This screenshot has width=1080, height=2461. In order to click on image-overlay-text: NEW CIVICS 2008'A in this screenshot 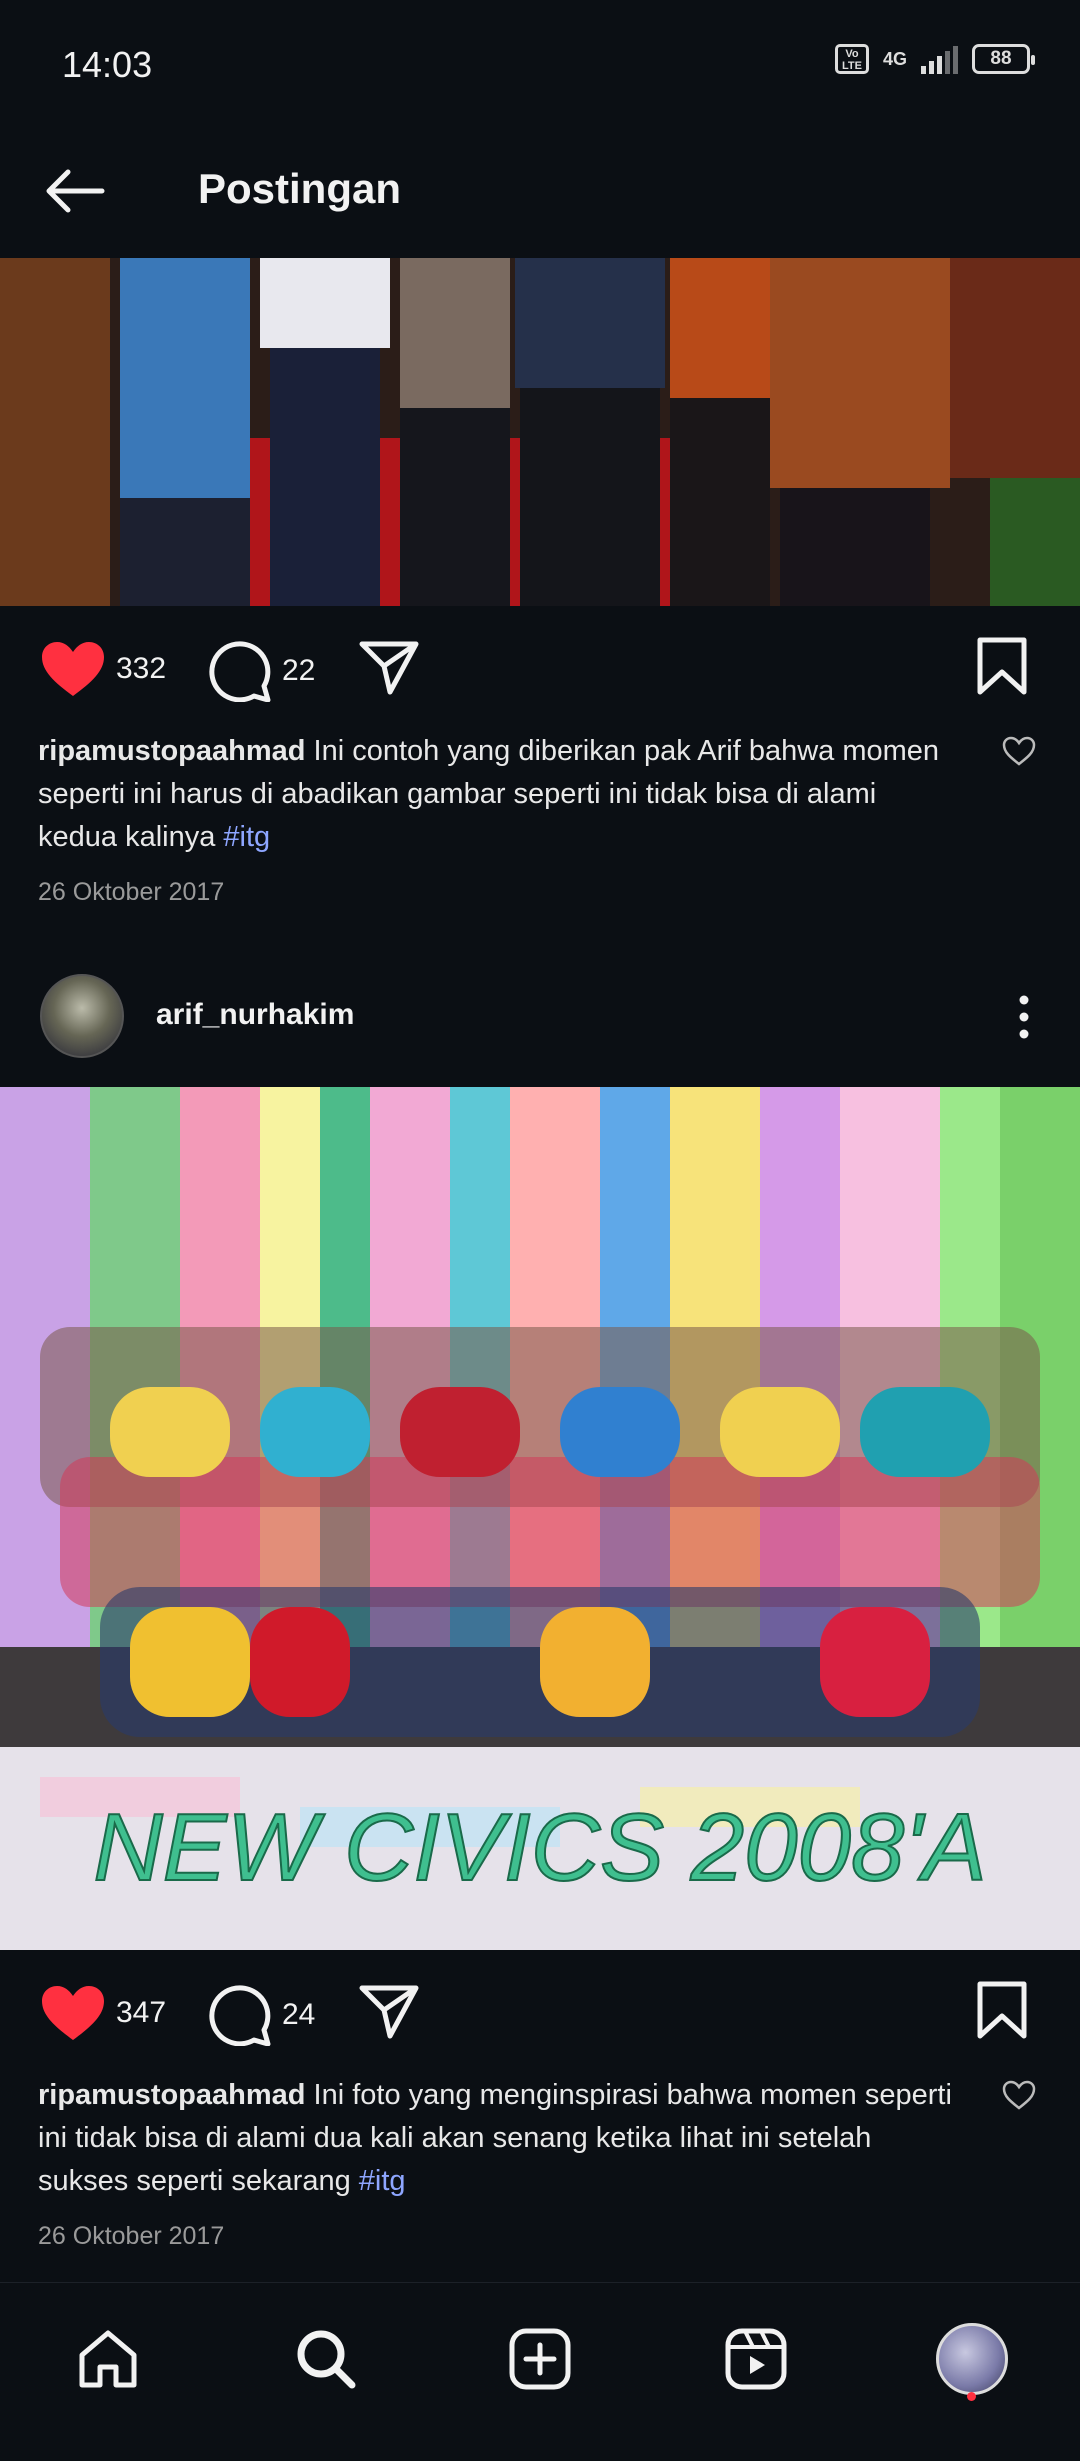, I will do `click(539, 1847)`.